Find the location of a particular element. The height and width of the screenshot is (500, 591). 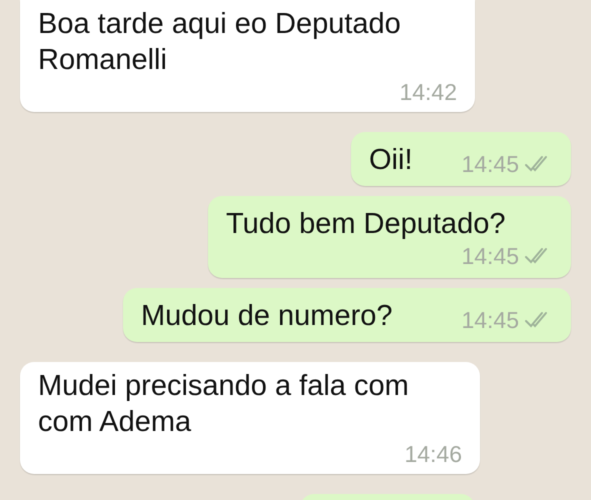

message-time: 14:46 is located at coordinates (433, 454).